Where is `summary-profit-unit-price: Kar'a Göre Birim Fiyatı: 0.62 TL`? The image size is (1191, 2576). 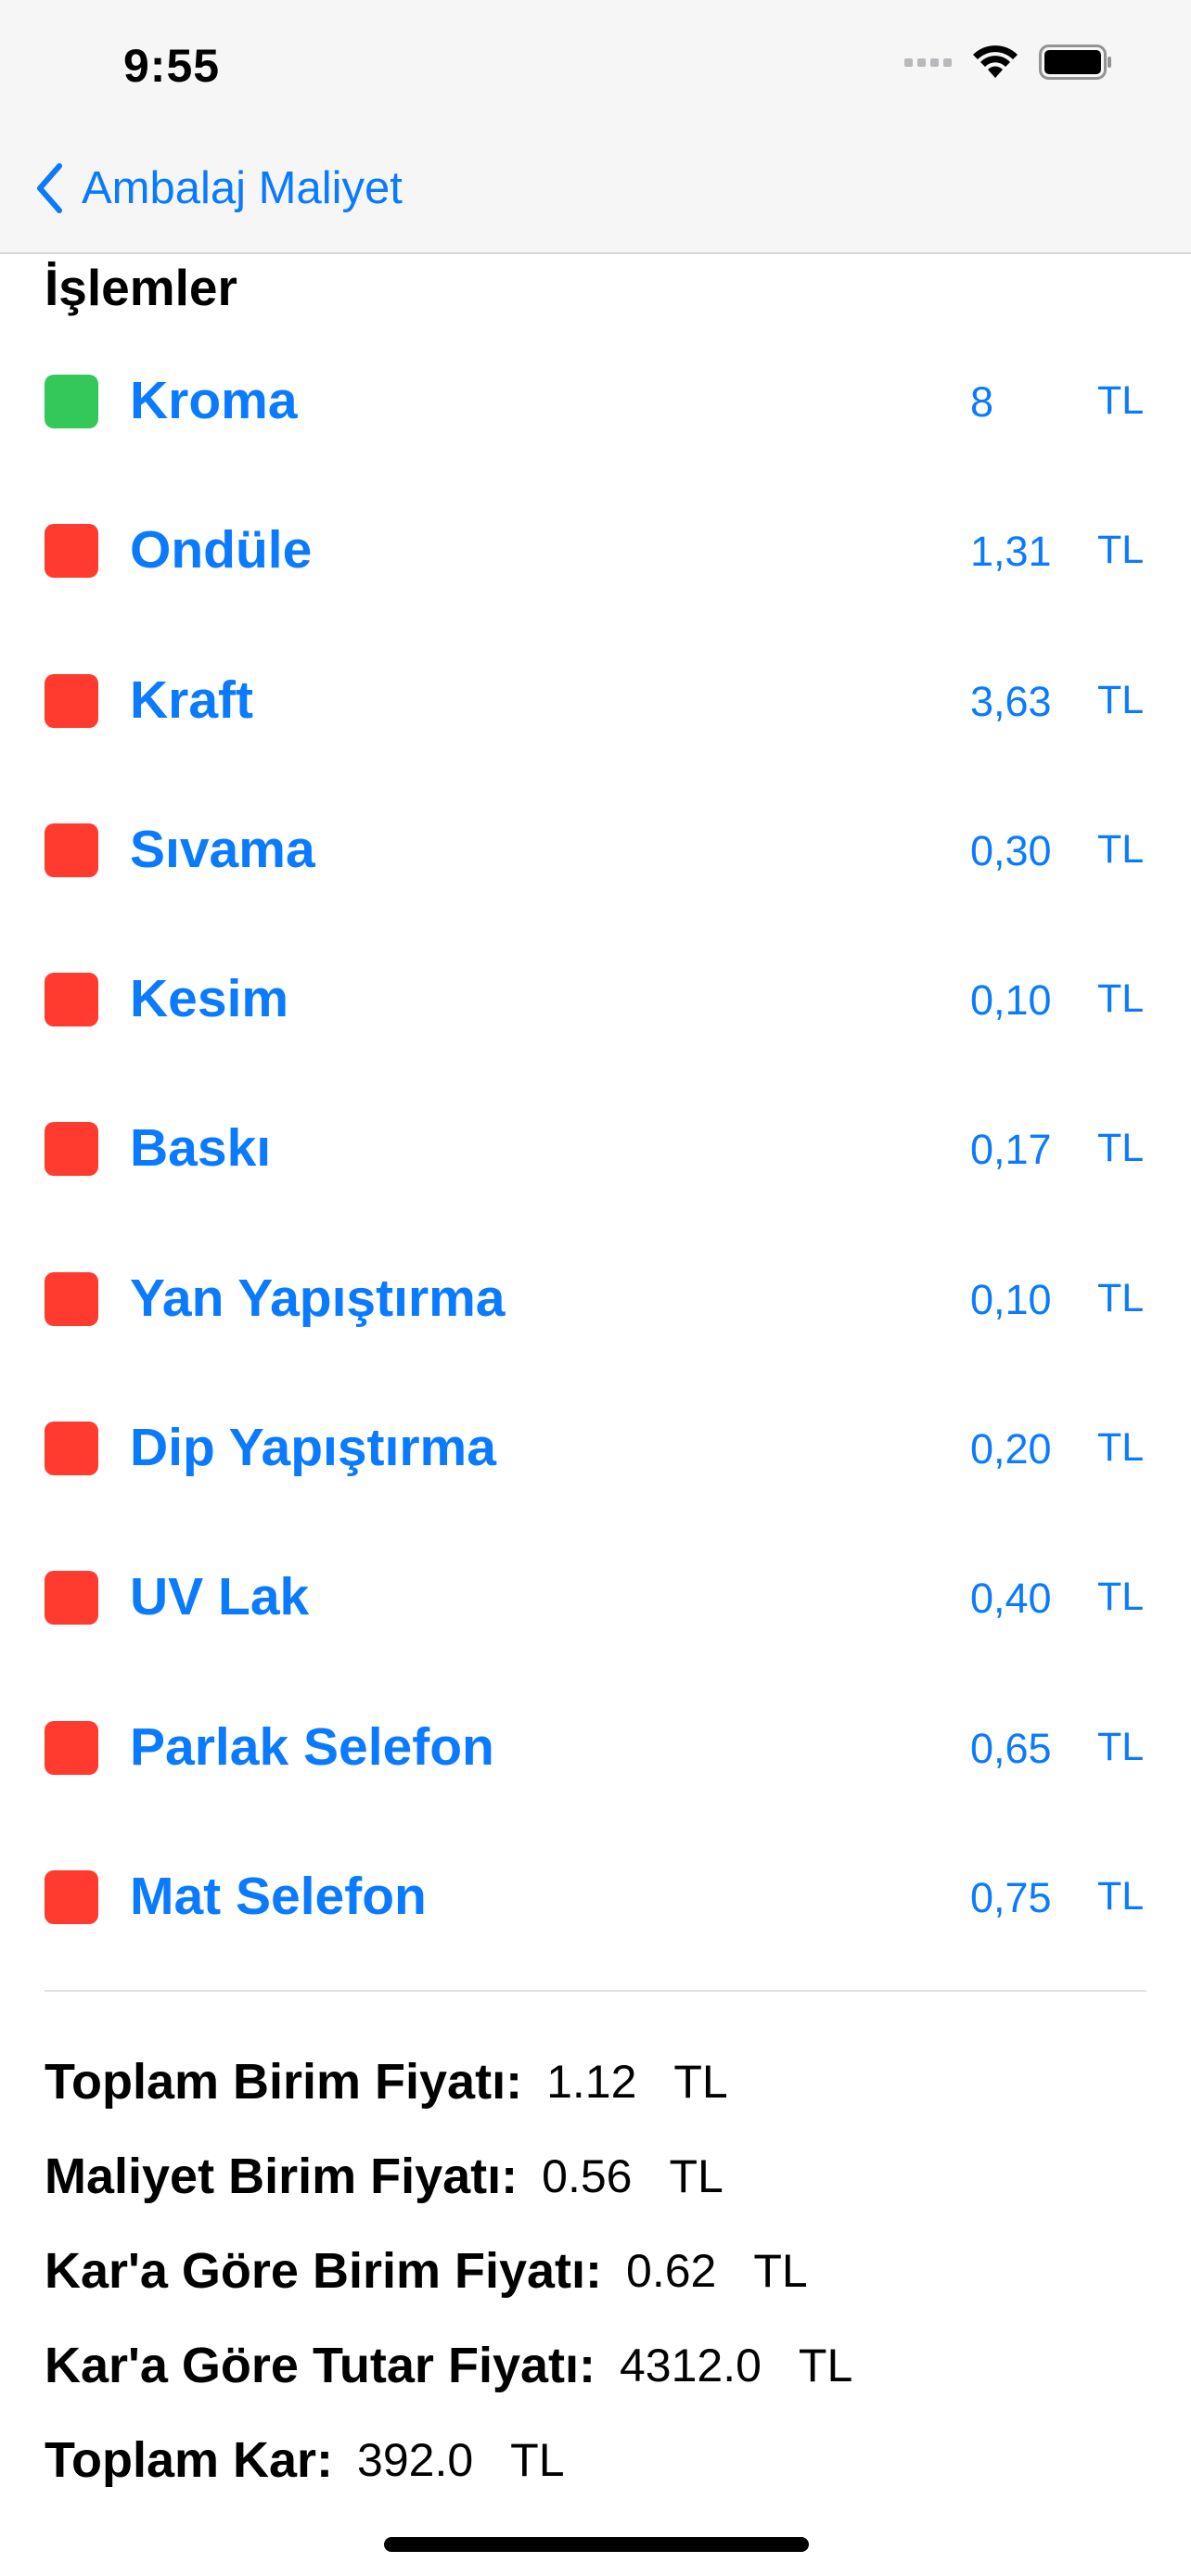 summary-profit-unit-price: Kar'a Göre Birim Fiyatı: 0.62 TL is located at coordinates (449, 2271).